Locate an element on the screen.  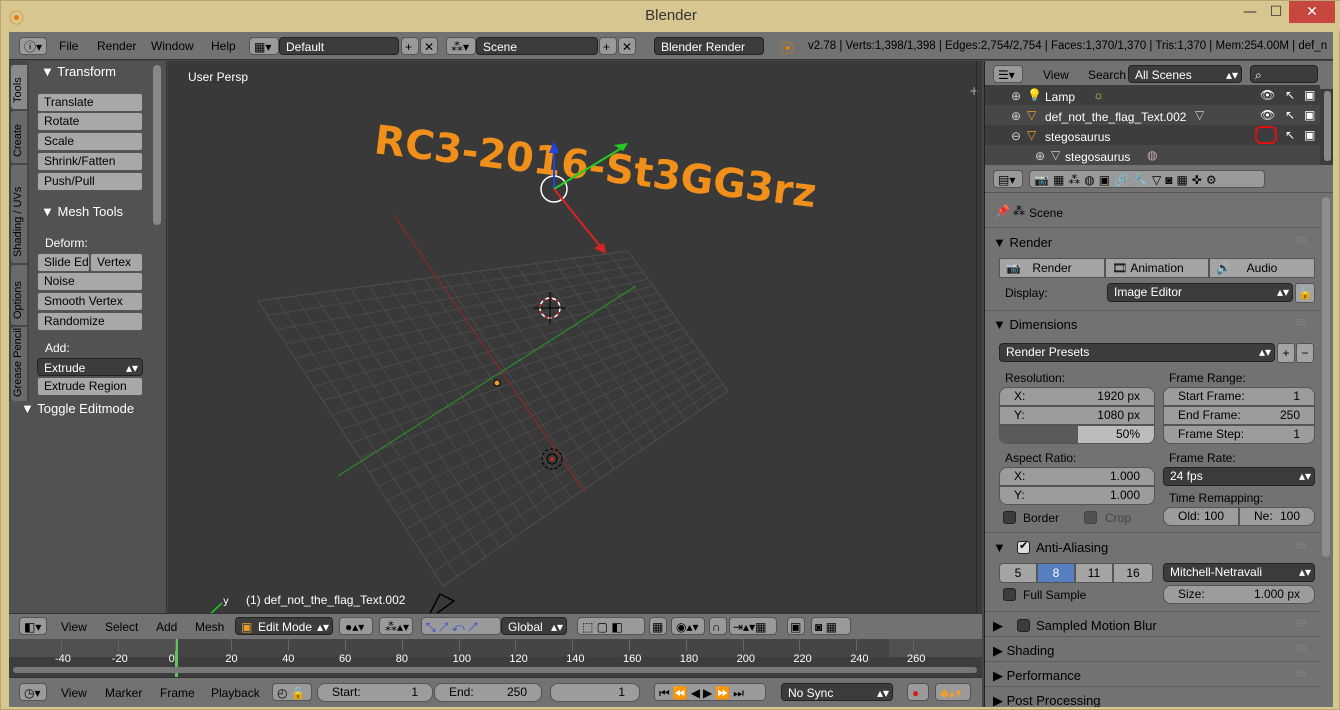
layout-icon: ▦▾ is located at coordinates (264, 46).